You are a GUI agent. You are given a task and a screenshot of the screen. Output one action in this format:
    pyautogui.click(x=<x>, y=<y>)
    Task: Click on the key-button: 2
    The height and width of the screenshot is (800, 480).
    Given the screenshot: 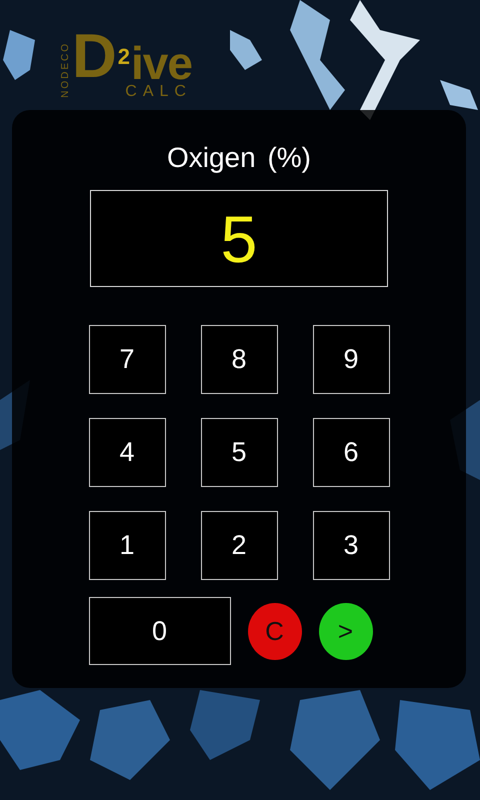 What is the action you would take?
    pyautogui.click(x=239, y=545)
    